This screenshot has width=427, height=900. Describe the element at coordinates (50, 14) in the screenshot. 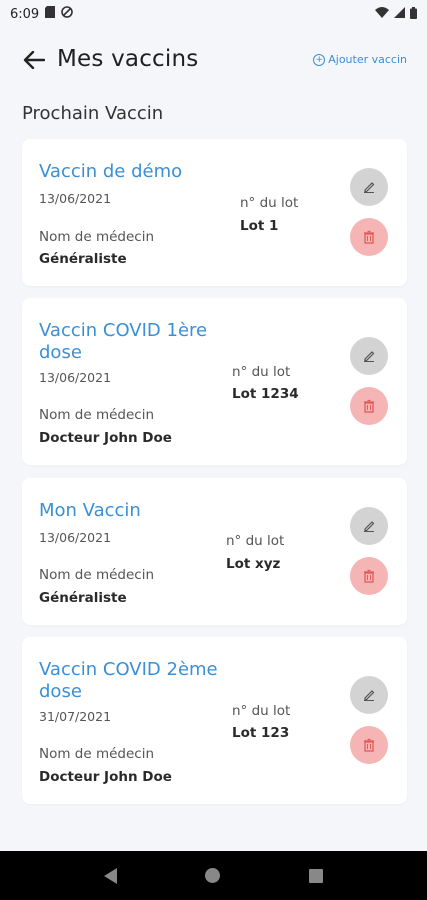

I see `sd-card-icon` at that location.